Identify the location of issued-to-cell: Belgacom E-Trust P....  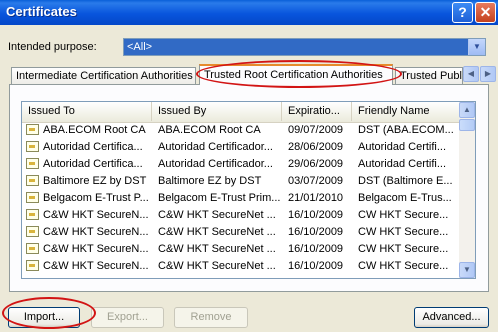
(96, 198).